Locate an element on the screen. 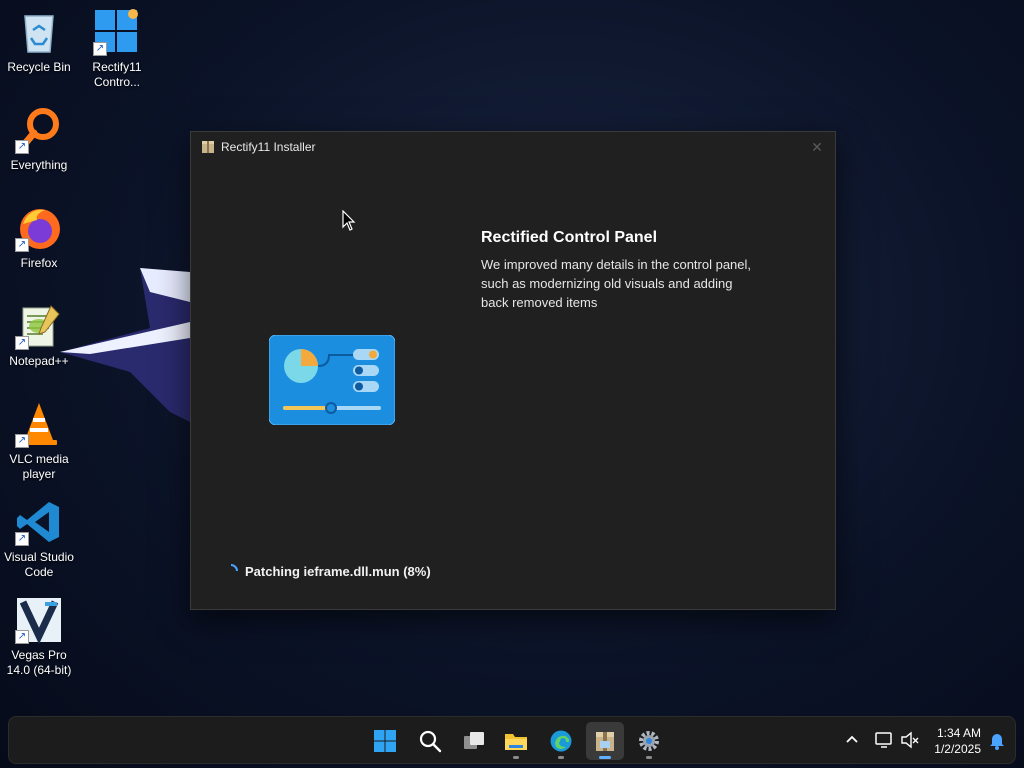 The width and height of the screenshot is (1024, 768). edge-icon is located at coordinates (561, 741).